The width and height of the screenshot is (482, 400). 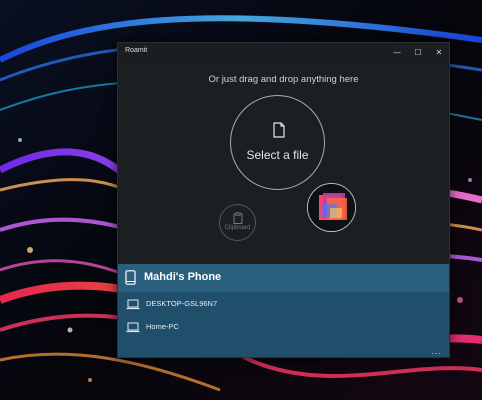 What do you see at coordinates (237, 228) in the screenshot?
I see `clipboard-label: Clipboard` at bounding box center [237, 228].